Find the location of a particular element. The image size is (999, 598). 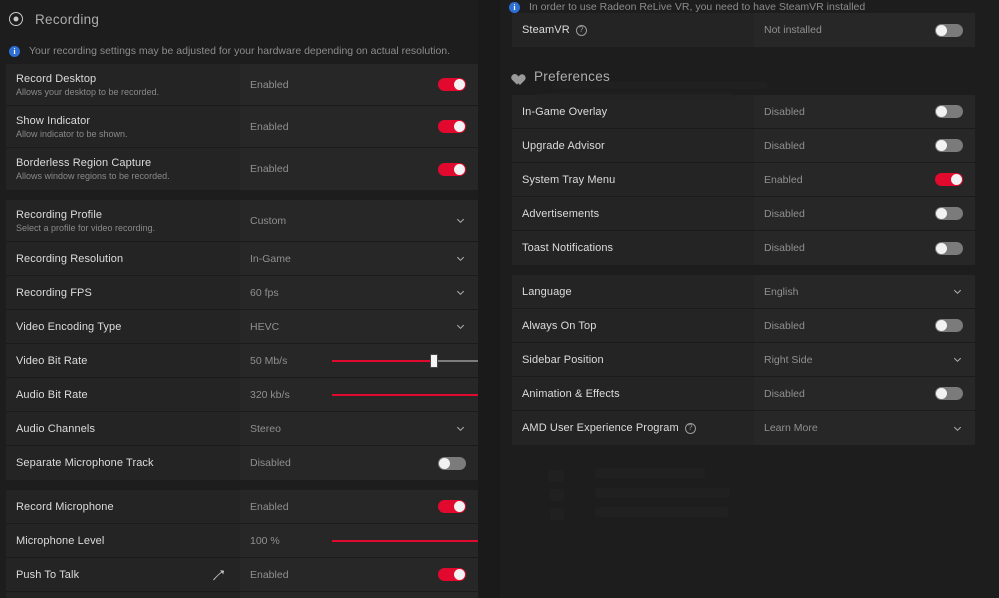

setting-row: In-Game Overlay Disabled is located at coordinates (743, 112).